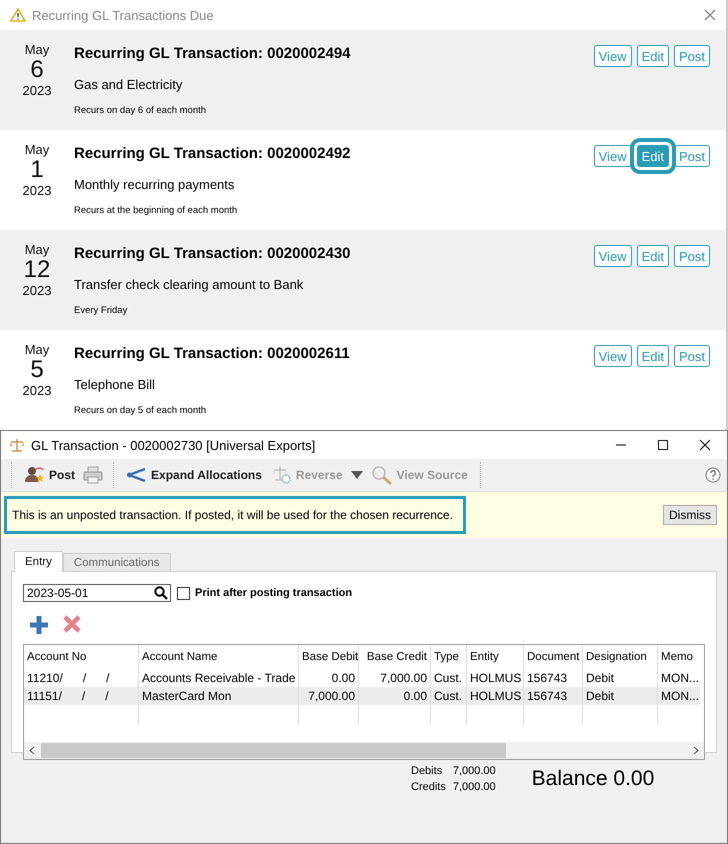 The width and height of the screenshot is (728, 844). What do you see at coordinates (328, 696) in the screenshot?
I see `table-cell: 7,000.00` at bounding box center [328, 696].